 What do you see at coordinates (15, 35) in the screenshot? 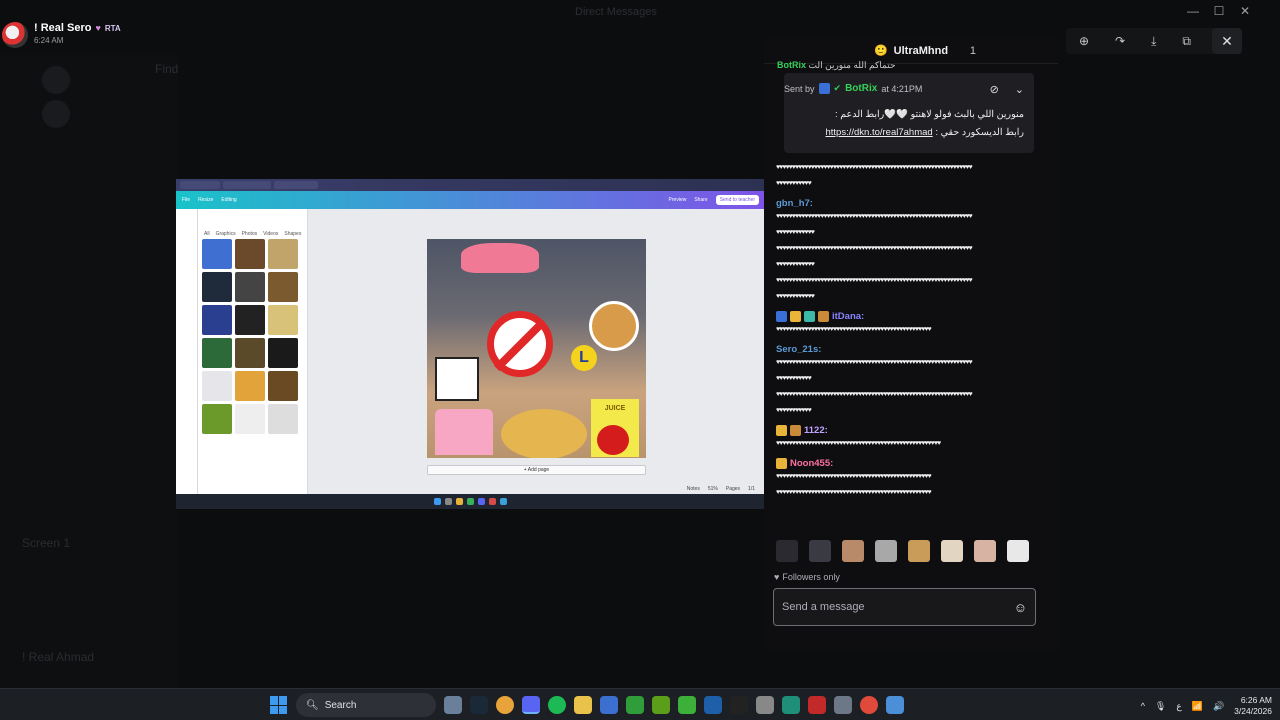
I see `avatar` at bounding box center [15, 35].